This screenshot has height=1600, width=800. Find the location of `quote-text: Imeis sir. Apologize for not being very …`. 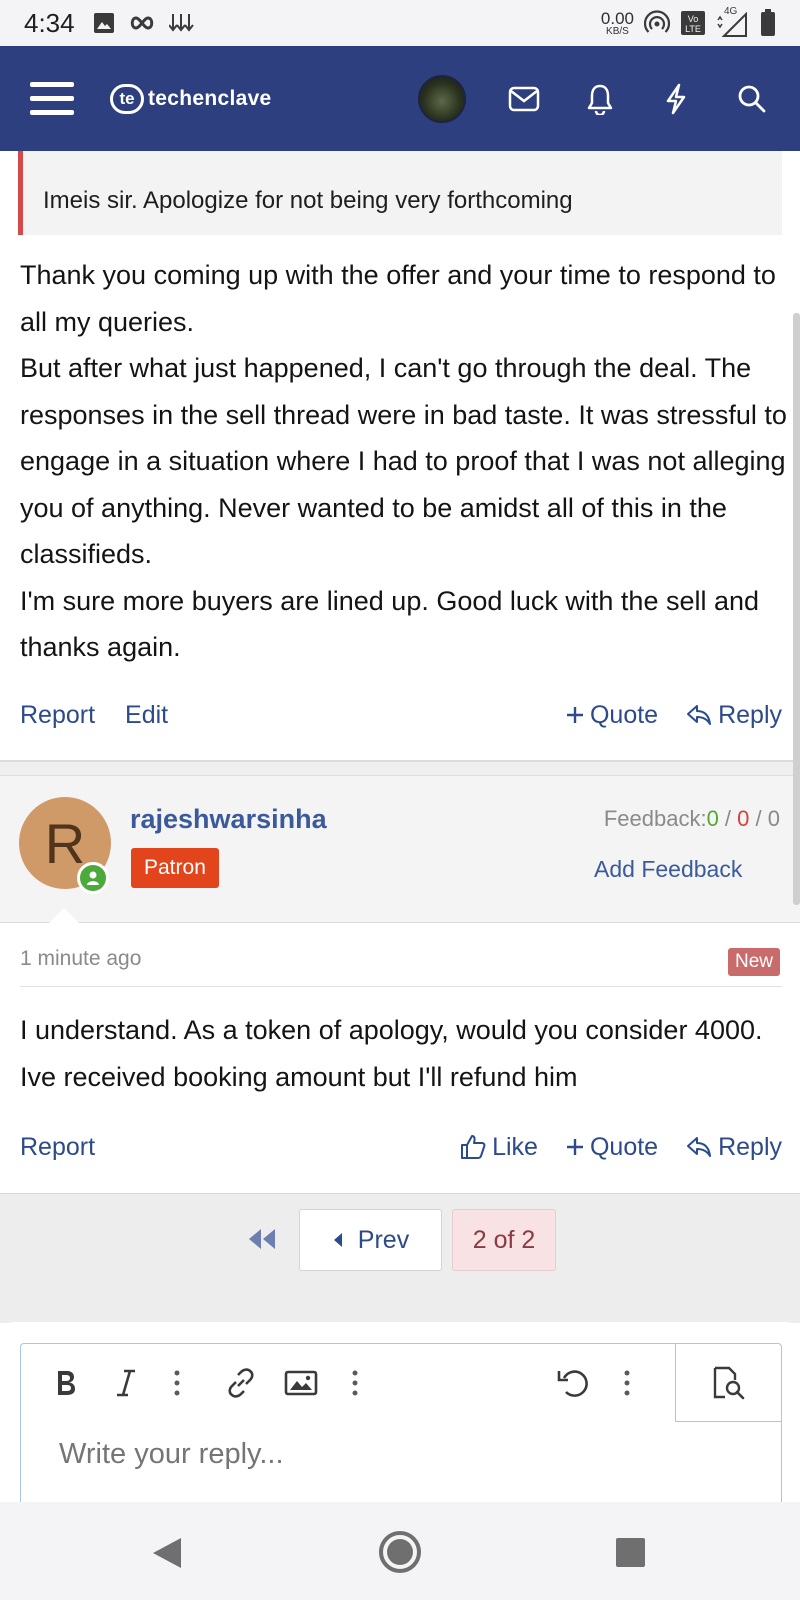

quote-text: Imeis sir. Apologize for not being very … is located at coordinates (308, 200).